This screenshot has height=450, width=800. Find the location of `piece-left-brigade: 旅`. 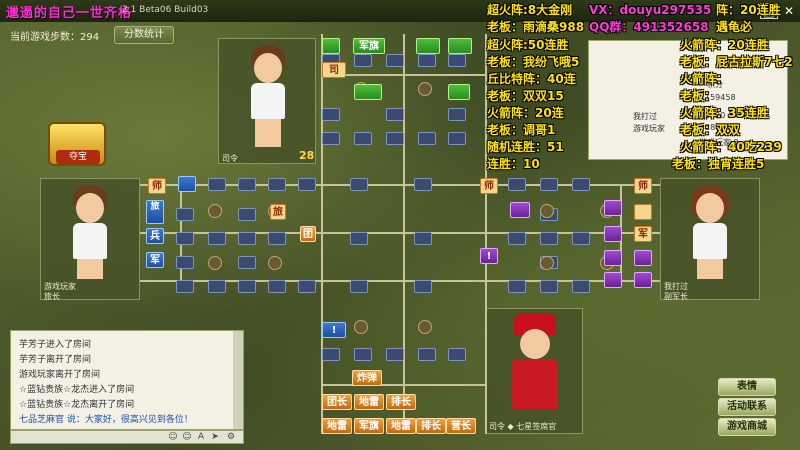

piece-left-brigade: 旅 is located at coordinates (155, 212).